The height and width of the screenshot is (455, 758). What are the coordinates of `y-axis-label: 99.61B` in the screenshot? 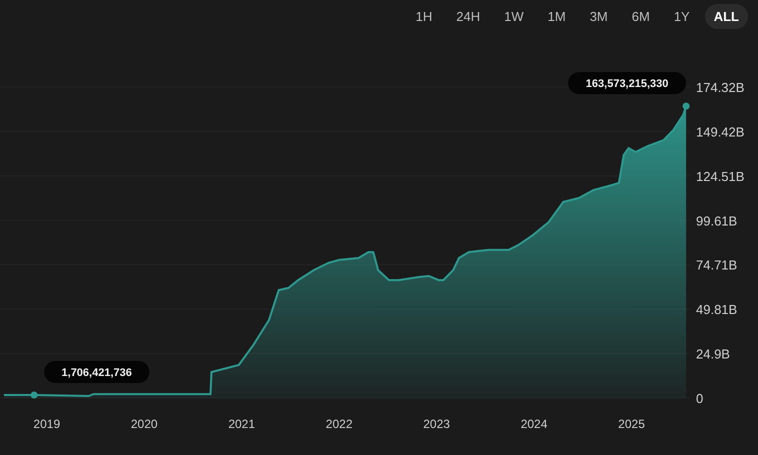 It's located at (717, 220).